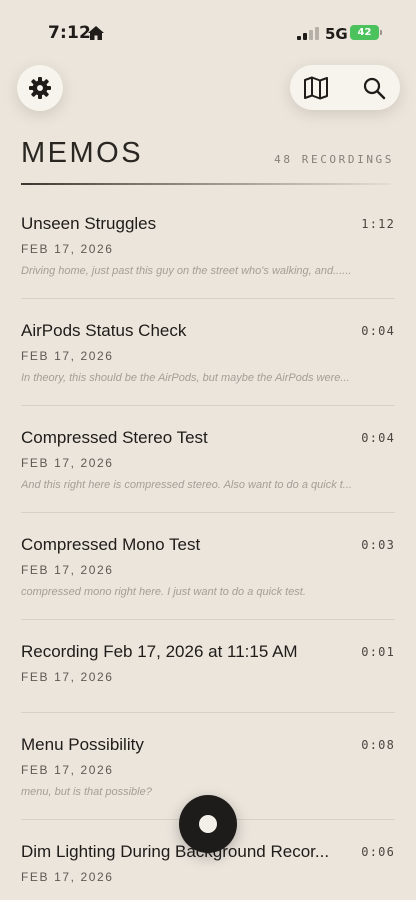  What do you see at coordinates (104, 330) in the screenshot?
I see `memo-title: AirPods Status Check` at bounding box center [104, 330].